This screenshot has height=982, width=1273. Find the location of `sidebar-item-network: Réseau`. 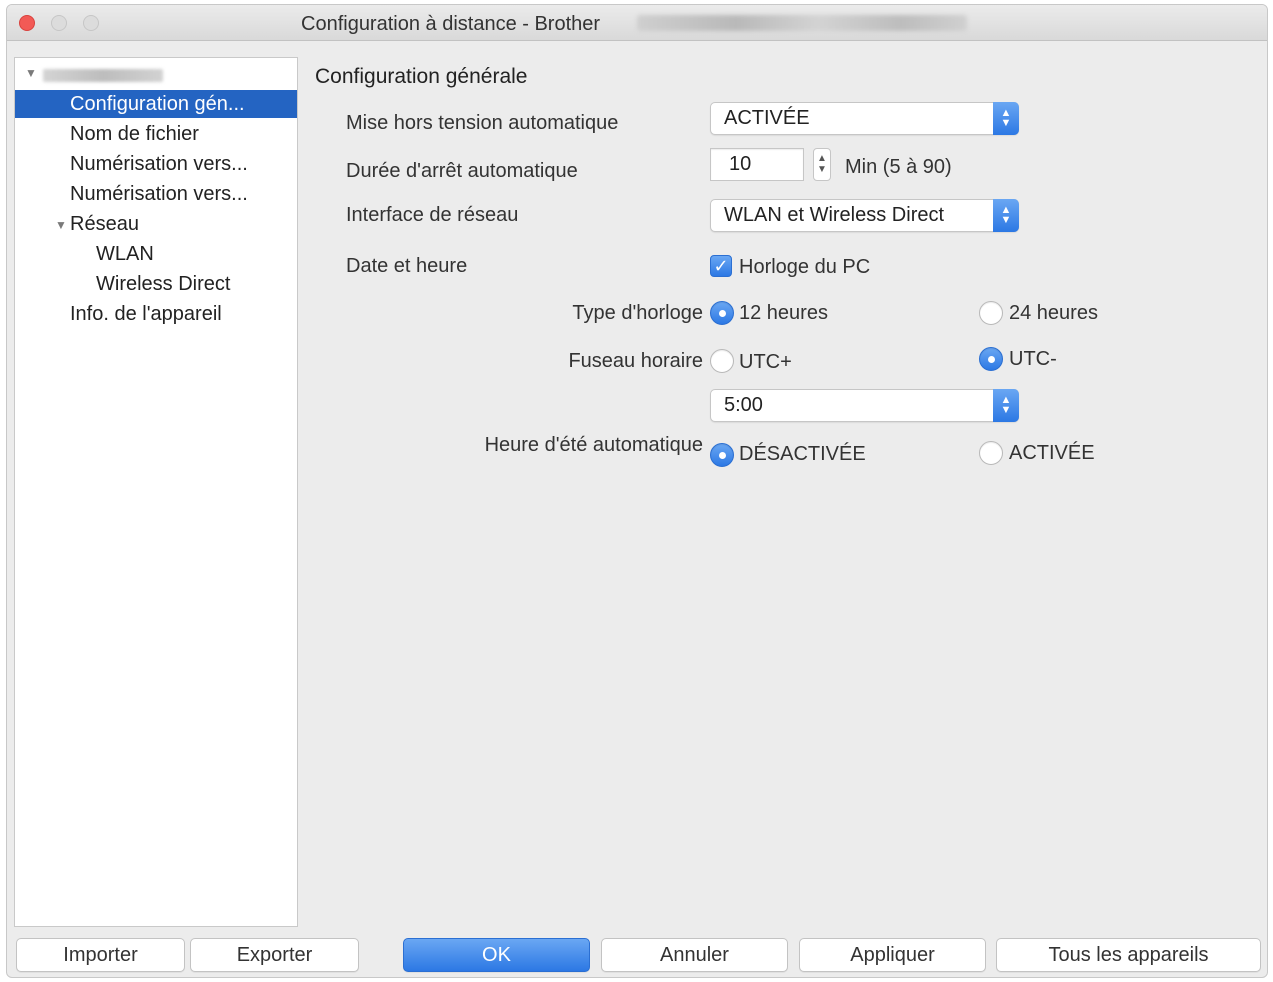

sidebar-item-network: Réseau is located at coordinates (156, 224).